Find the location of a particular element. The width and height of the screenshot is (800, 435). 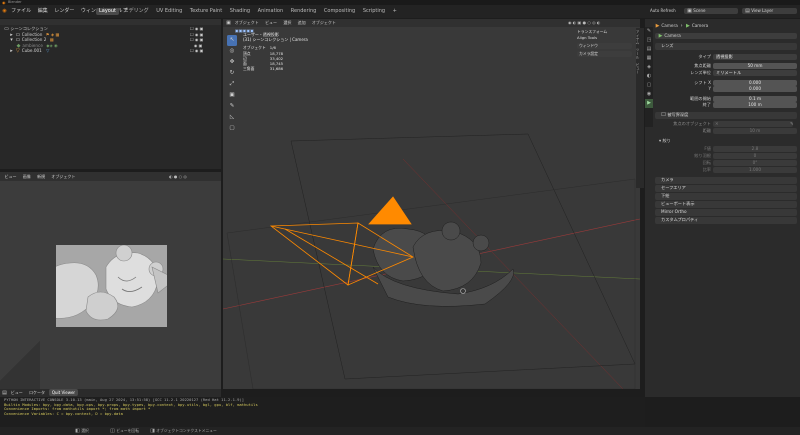

sidebar-panel-camera: カメラ設定 is located at coordinates (604, 54).